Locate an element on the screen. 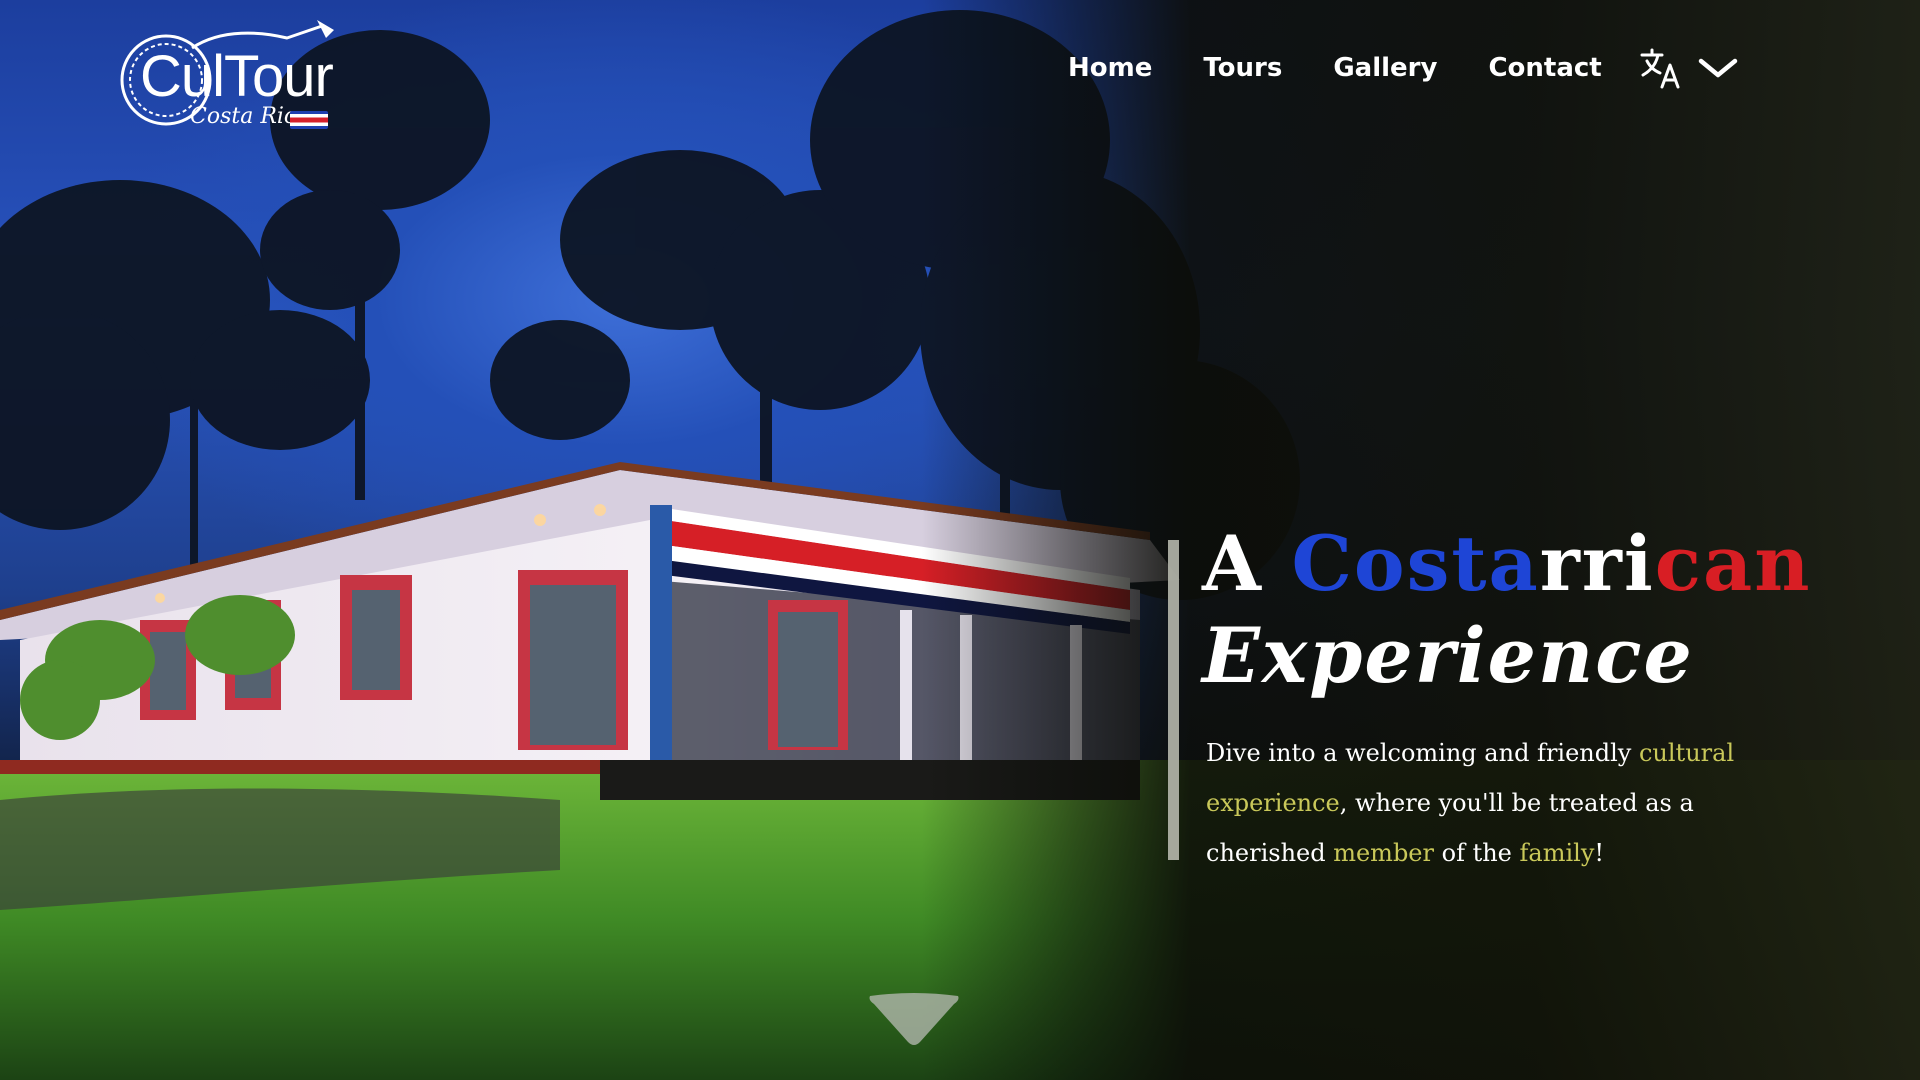 This screenshot has width=1920, height=1080. triangle-down-icon is located at coordinates (914, 1019).